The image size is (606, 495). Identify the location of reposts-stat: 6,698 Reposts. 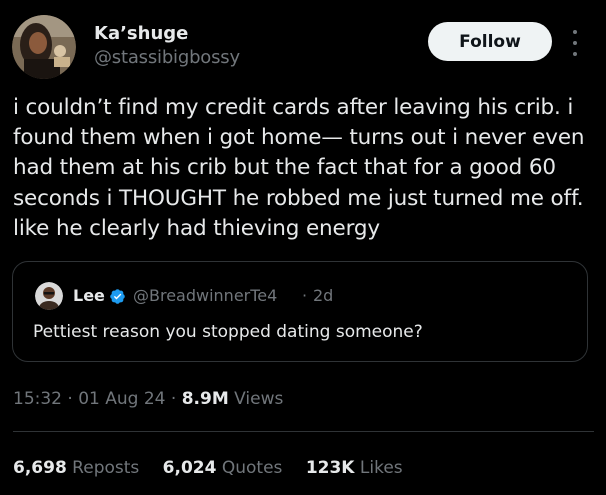
(76, 468).